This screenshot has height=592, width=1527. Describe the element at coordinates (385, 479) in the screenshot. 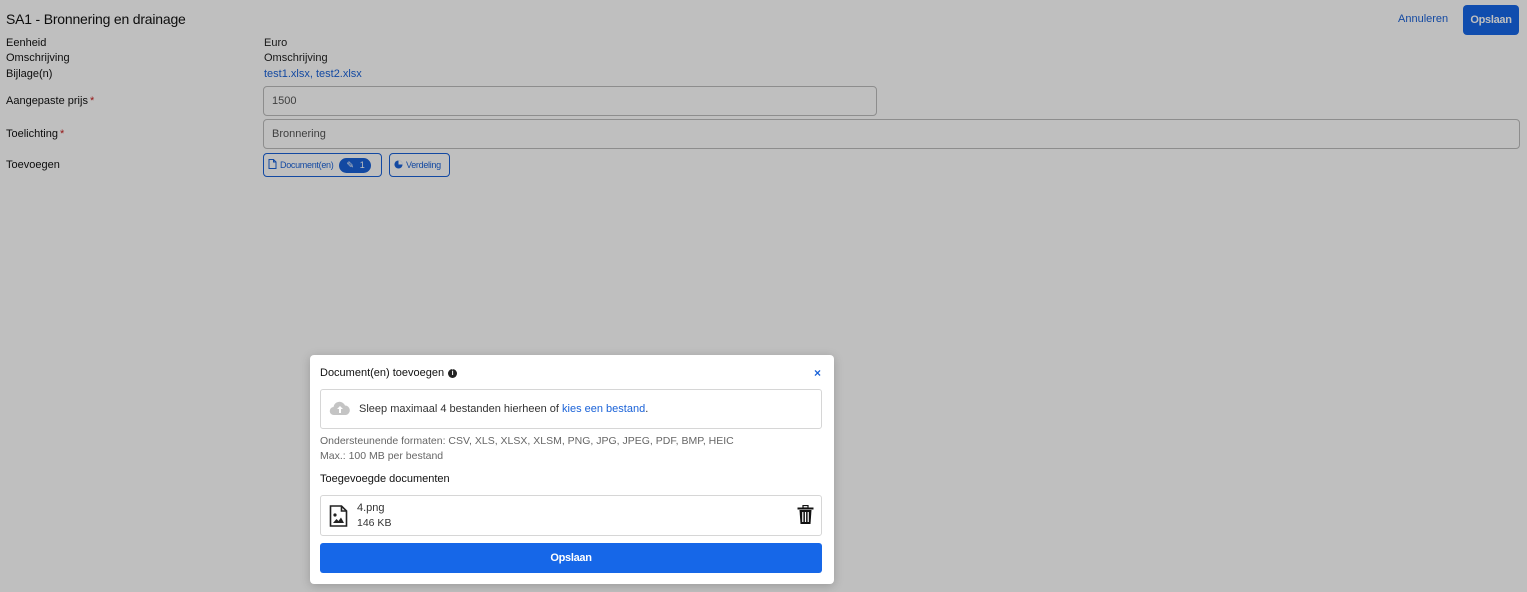

I see `added-documents-heading: Toegevoegde documenten` at that location.